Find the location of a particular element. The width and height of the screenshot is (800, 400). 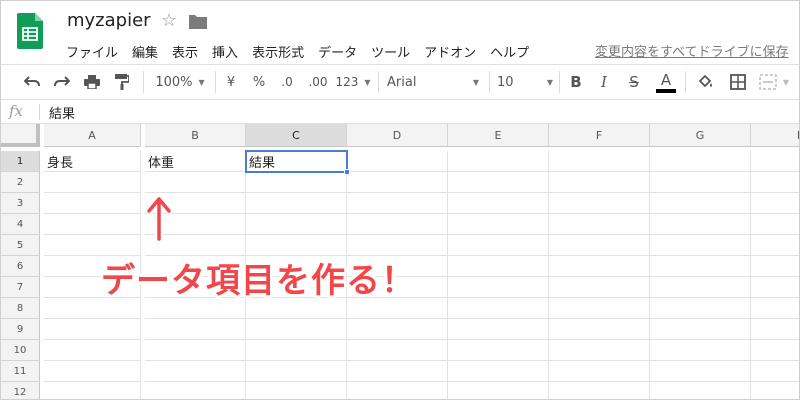

cell-h11 is located at coordinates (775, 371).